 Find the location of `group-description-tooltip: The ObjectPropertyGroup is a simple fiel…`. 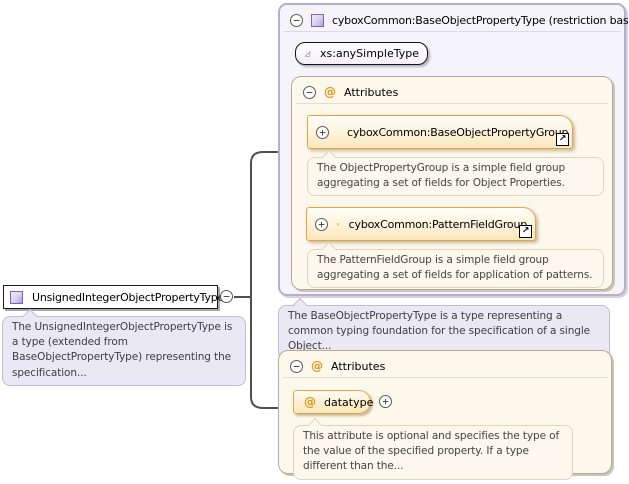

group-description-tooltip: The ObjectPropertyGroup is a simple fiel… is located at coordinates (455, 173).